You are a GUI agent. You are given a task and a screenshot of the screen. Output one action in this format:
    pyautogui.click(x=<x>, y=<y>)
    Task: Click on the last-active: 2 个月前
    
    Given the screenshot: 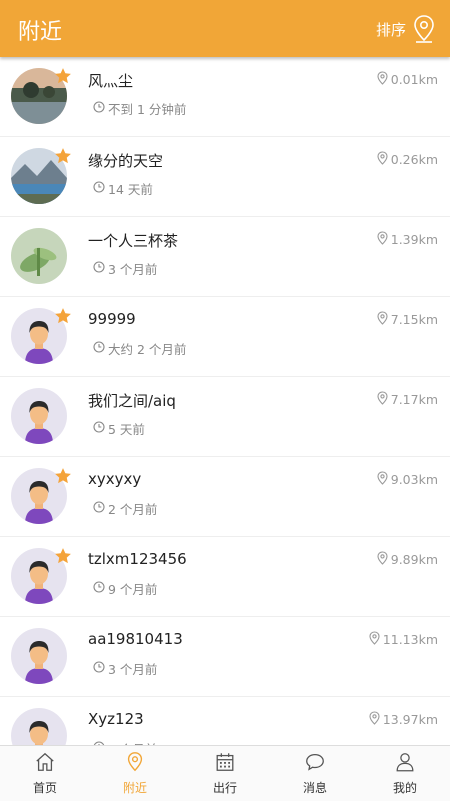 What is the action you would take?
    pyautogui.click(x=125, y=508)
    